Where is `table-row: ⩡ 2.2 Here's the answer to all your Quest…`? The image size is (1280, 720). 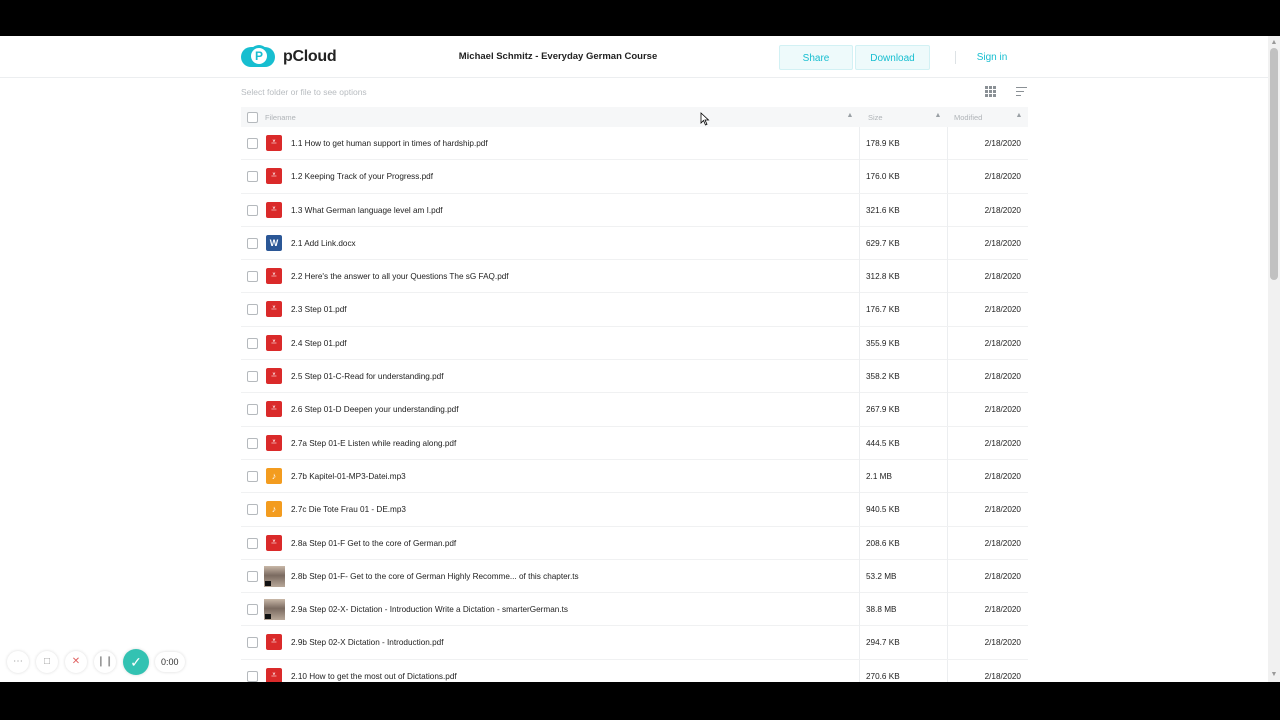 table-row: ⩡ 2.2 Here's the answer to all your Quest… is located at coordinates (634, 277).